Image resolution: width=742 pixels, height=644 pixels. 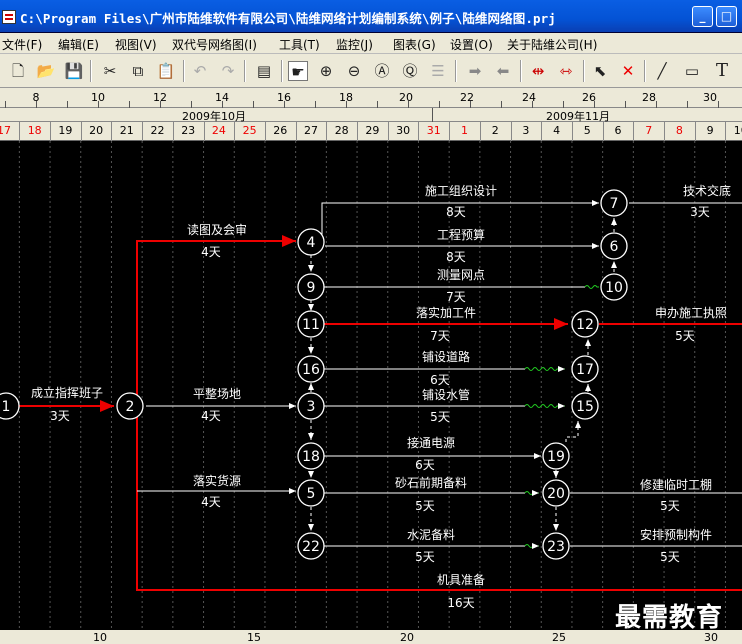 What do you see at coordinates (722, 71) in the screenshot?
I see `text-tool-icon: T` at bounding box center [722, 71].